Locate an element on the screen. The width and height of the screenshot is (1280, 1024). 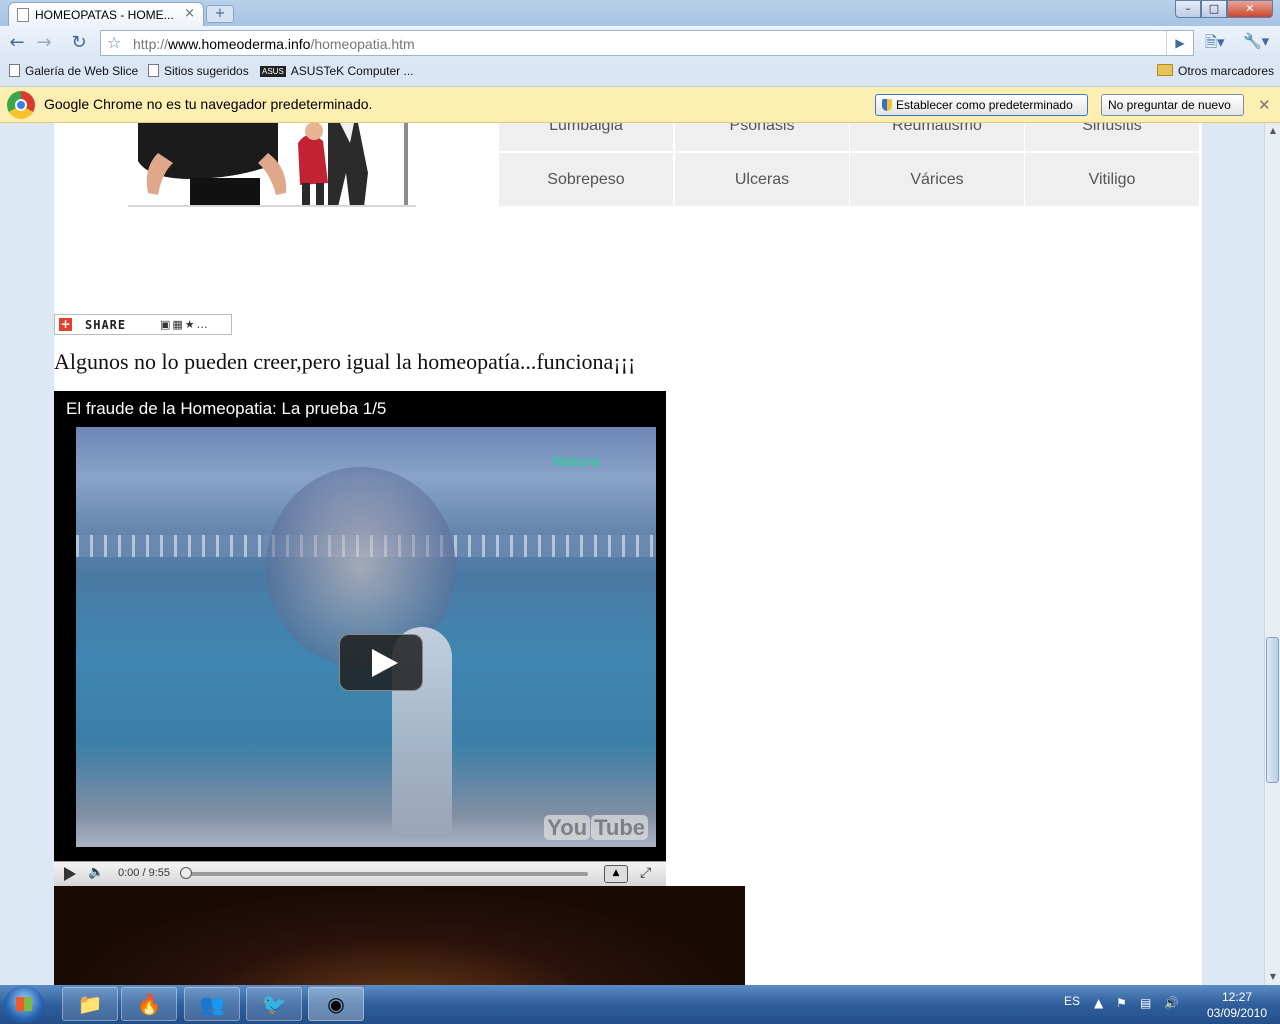
condition-sinusitis: Sinusitis is located at coordinates (1112, 137).